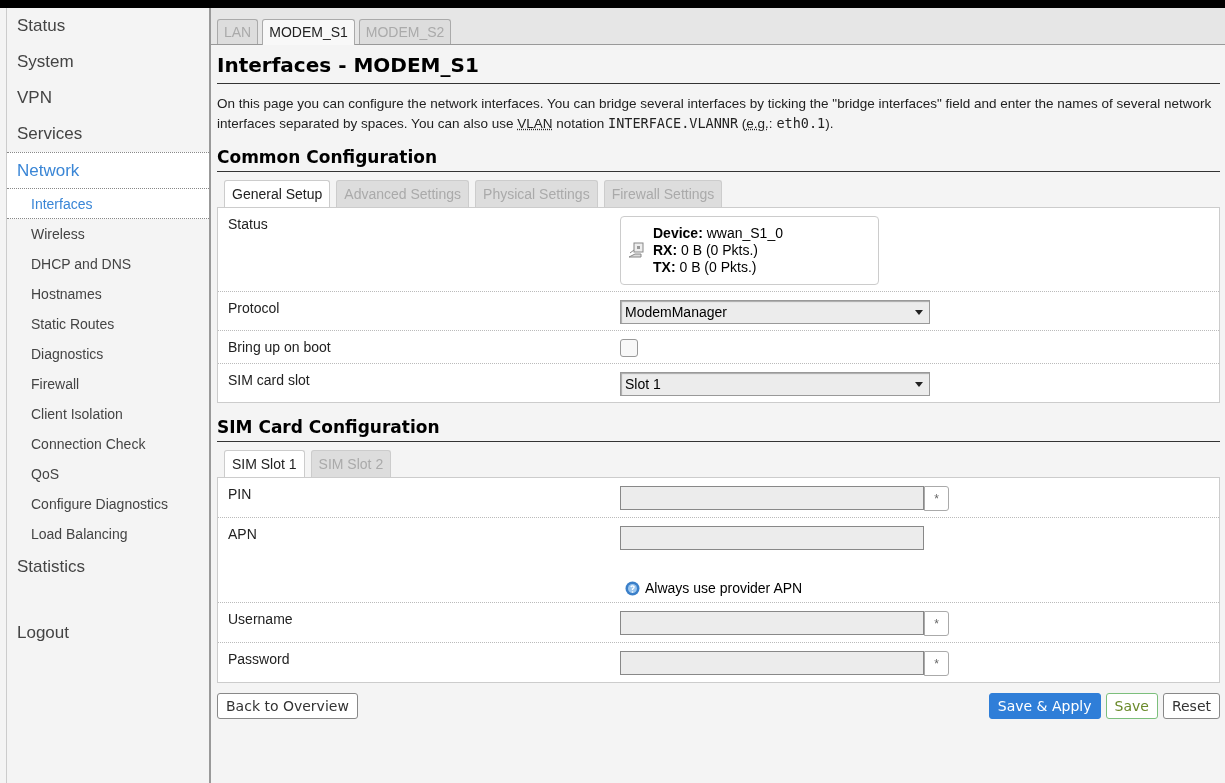 Image resolution: width=1225 pixels, height=783 pixels. I want to click on status-line: RX: 0 B (0 Pkts.), so click(706, 251).